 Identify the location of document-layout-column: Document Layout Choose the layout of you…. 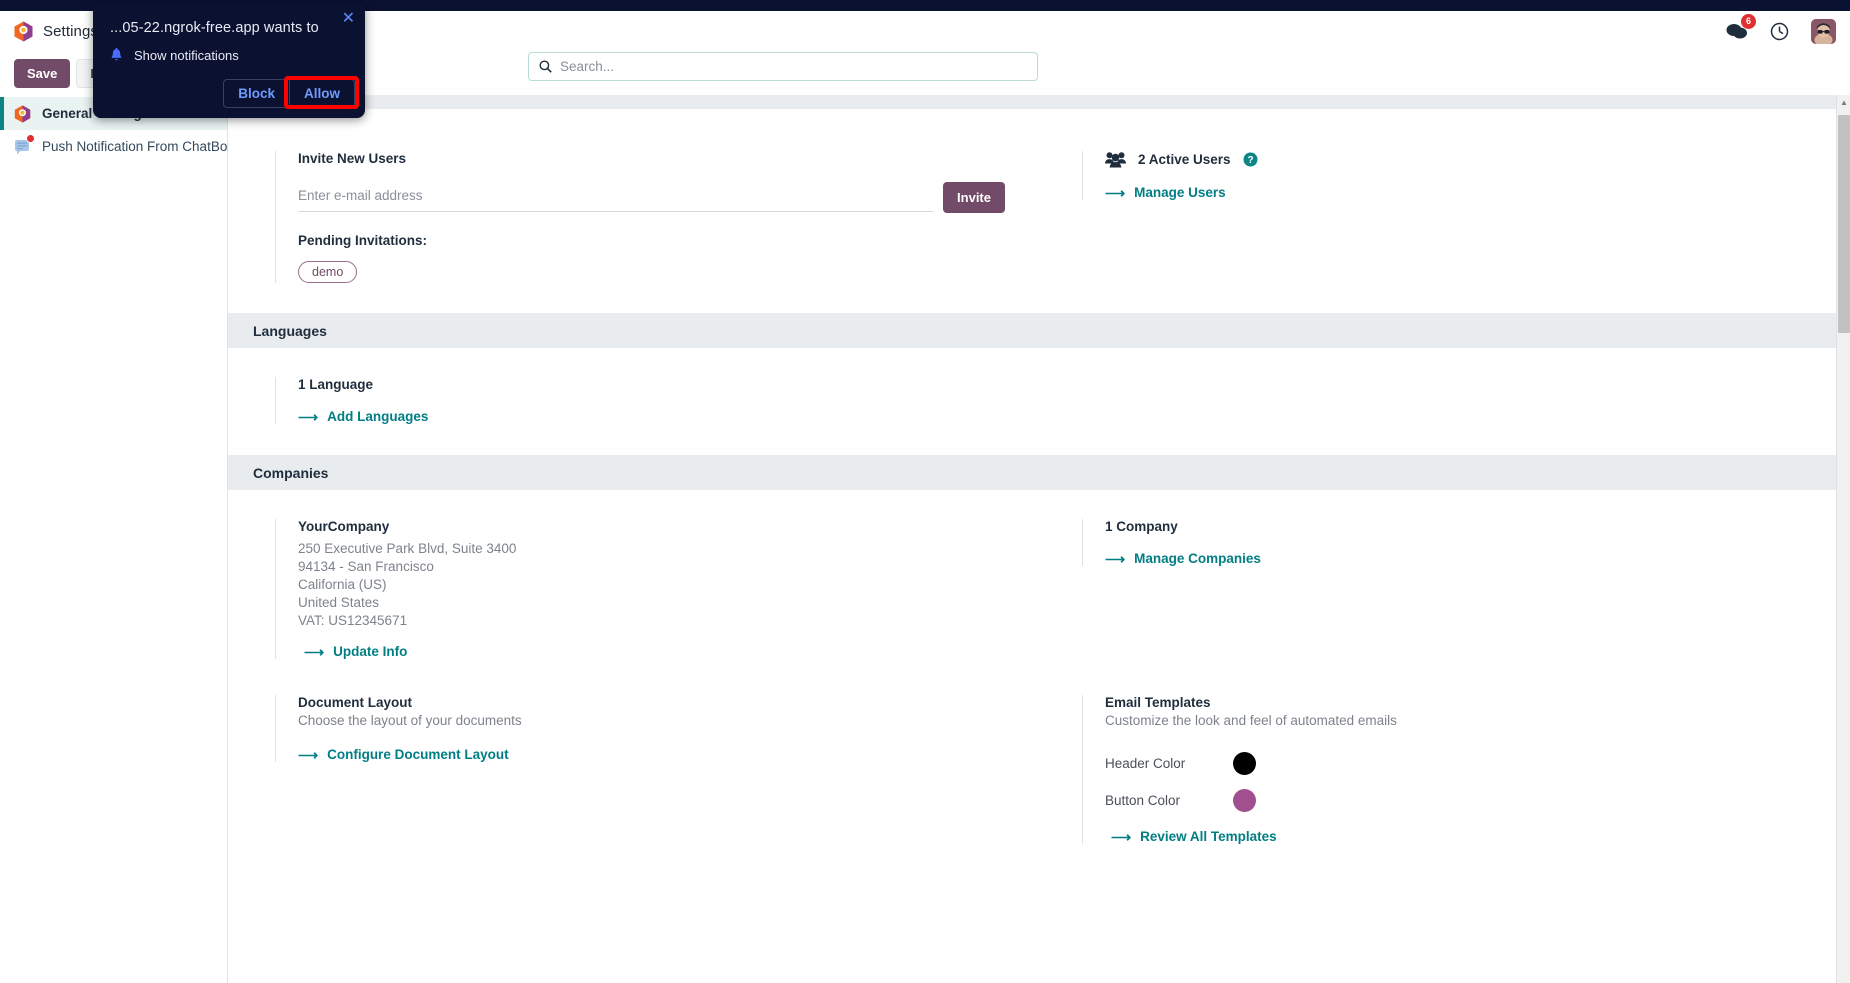
(631, 769).